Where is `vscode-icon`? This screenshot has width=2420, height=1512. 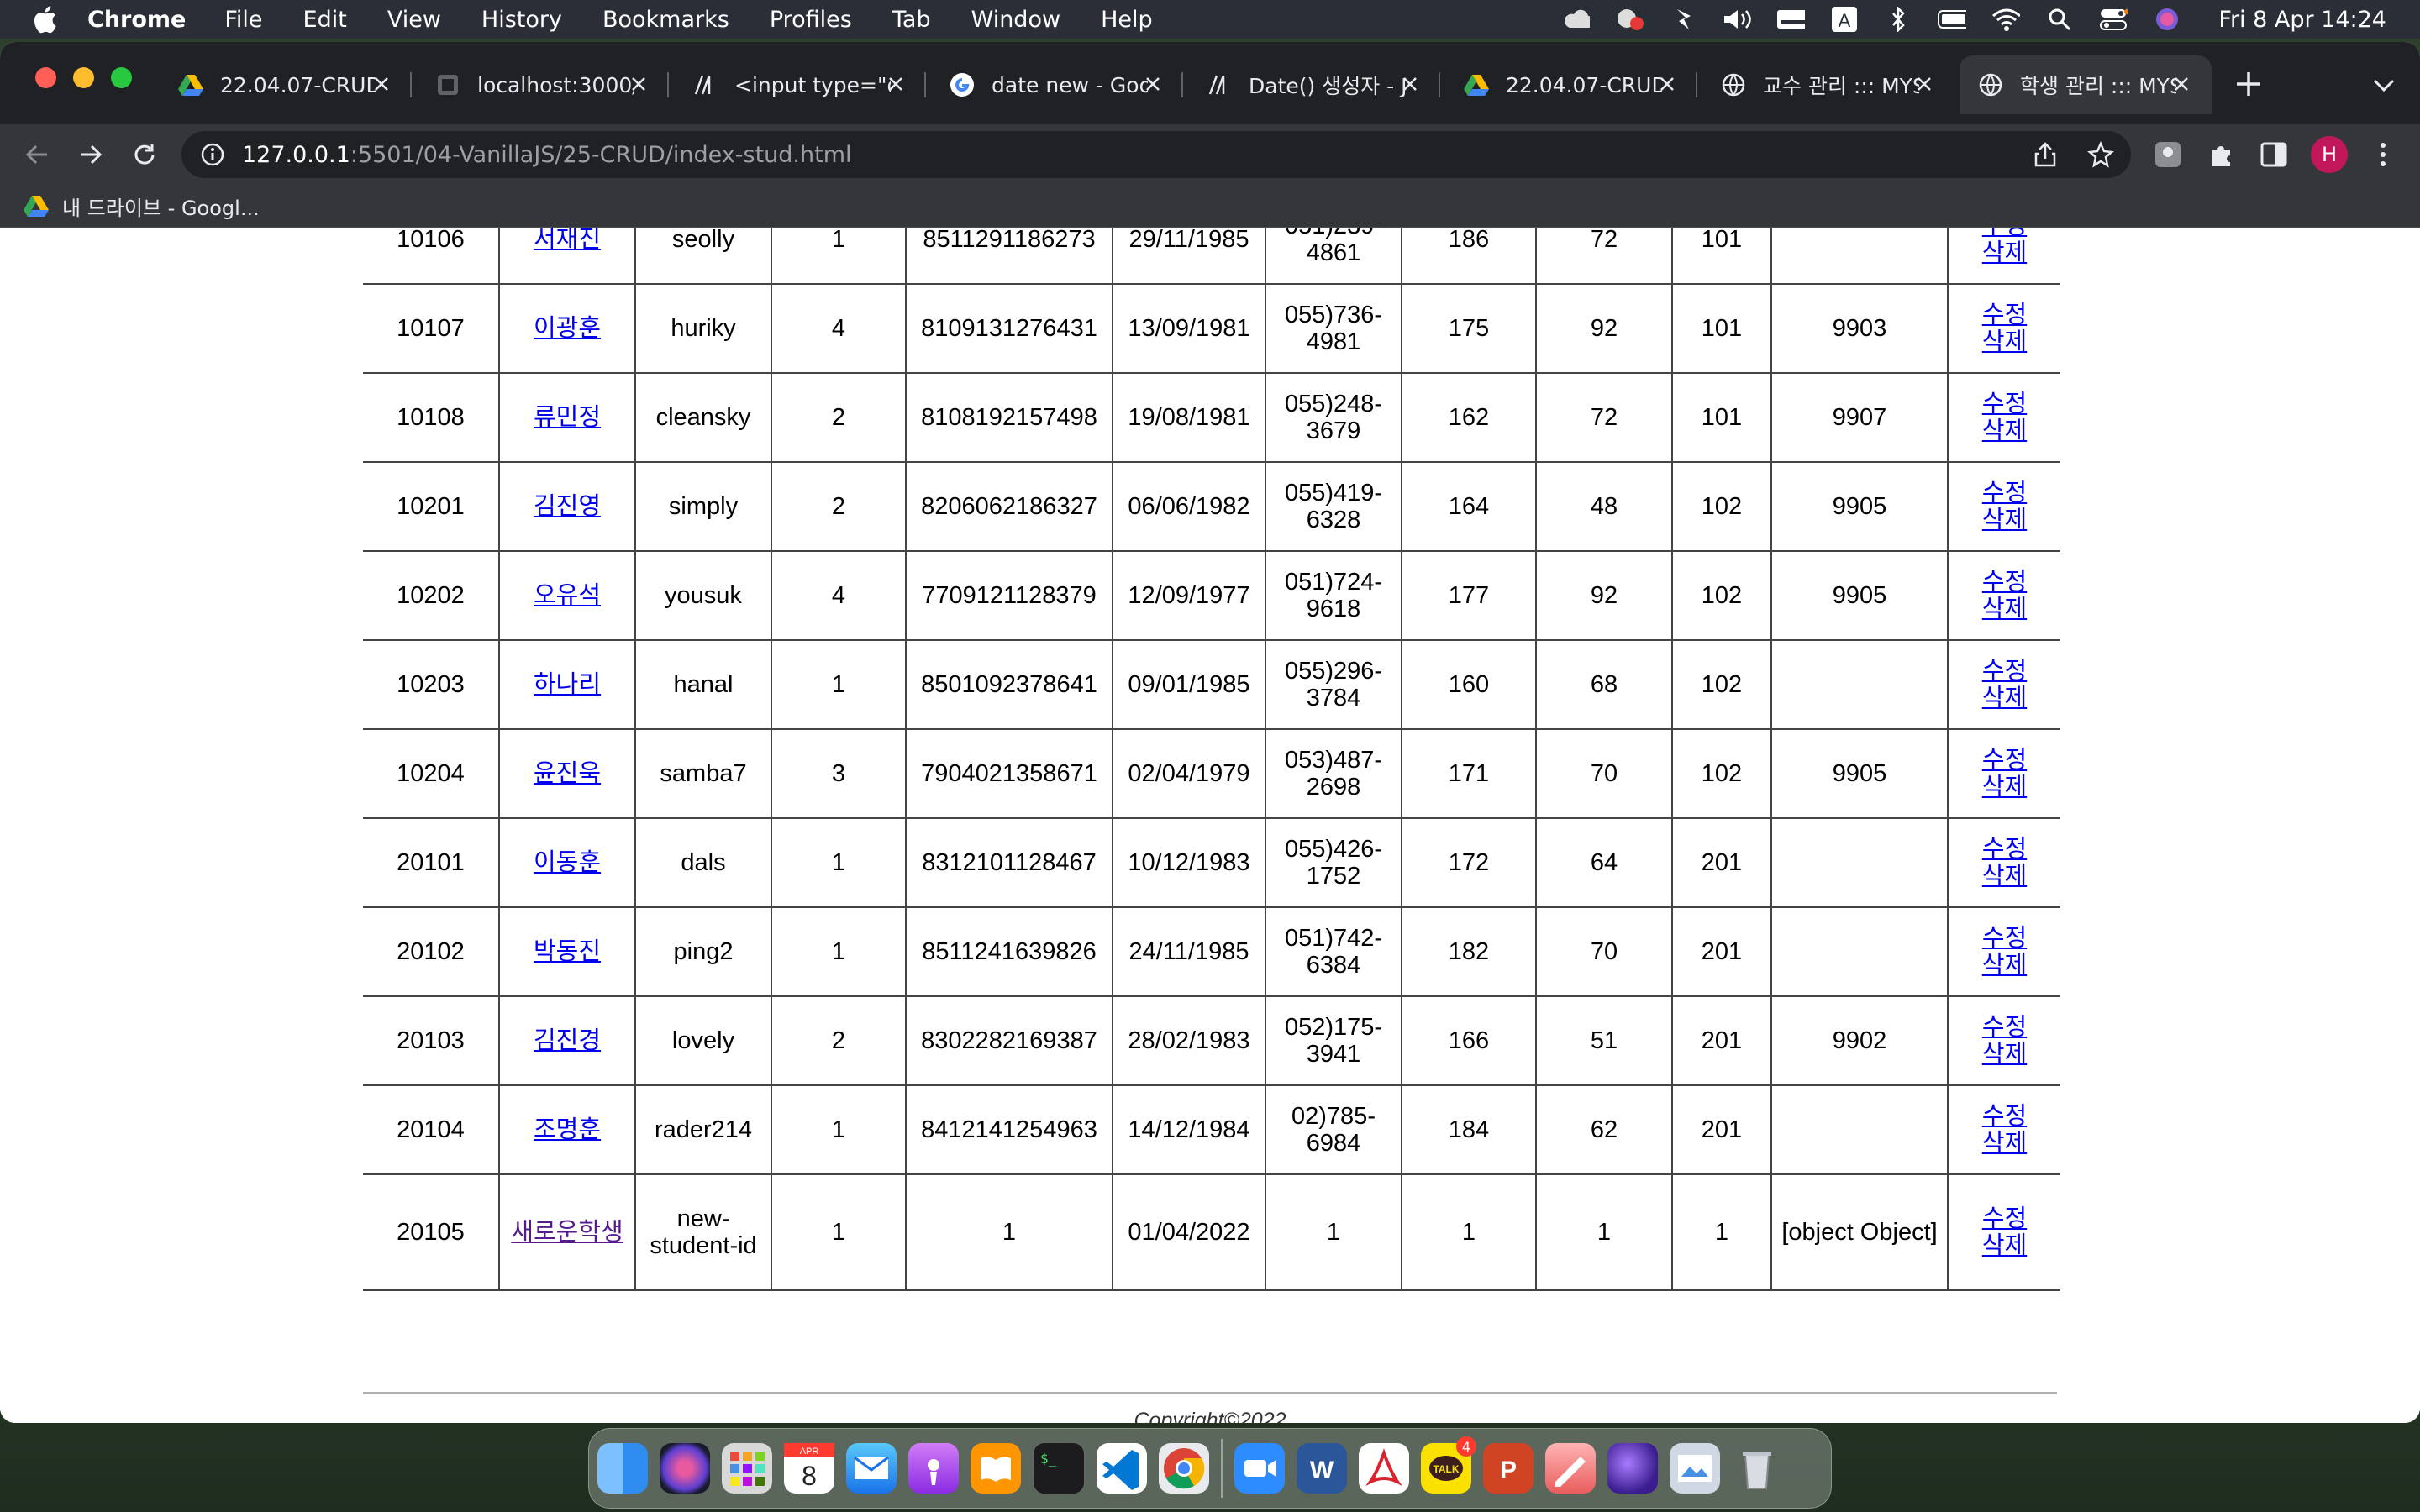 vscode-icon is located at coordinates (1122, 1468).